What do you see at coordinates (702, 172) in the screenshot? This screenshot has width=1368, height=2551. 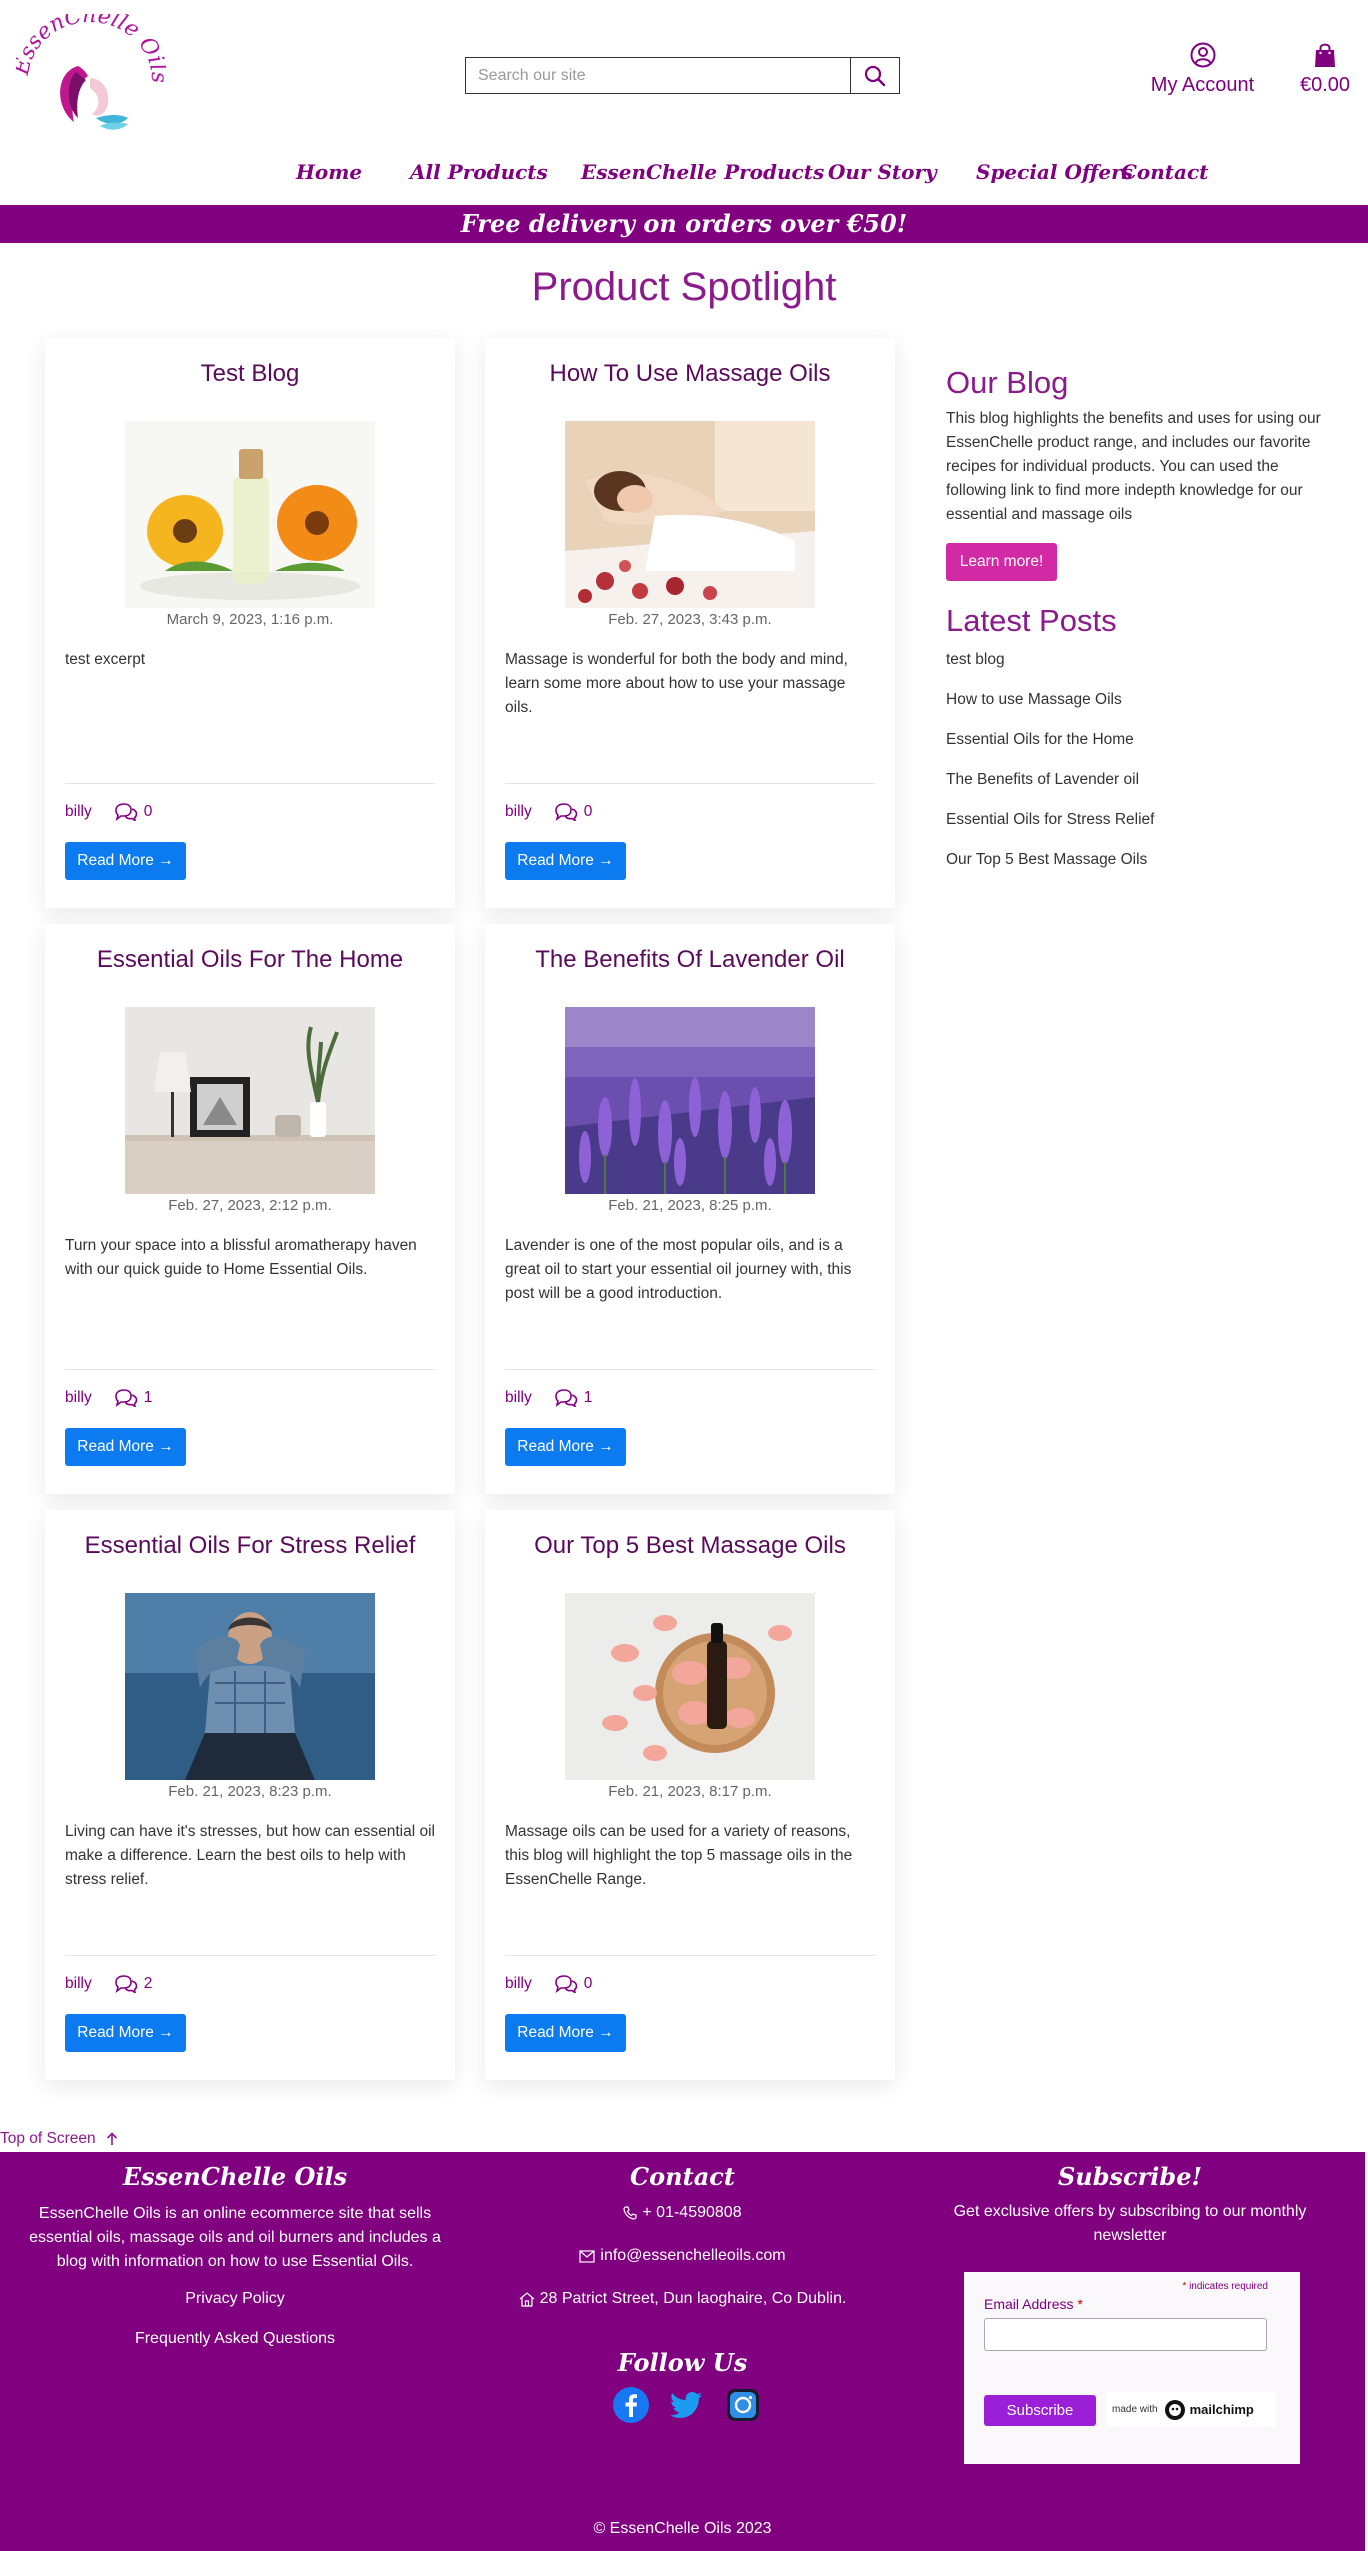 I see `nav-essenchelle-products: EssenChelle Products` at bounding box center [702, 172].